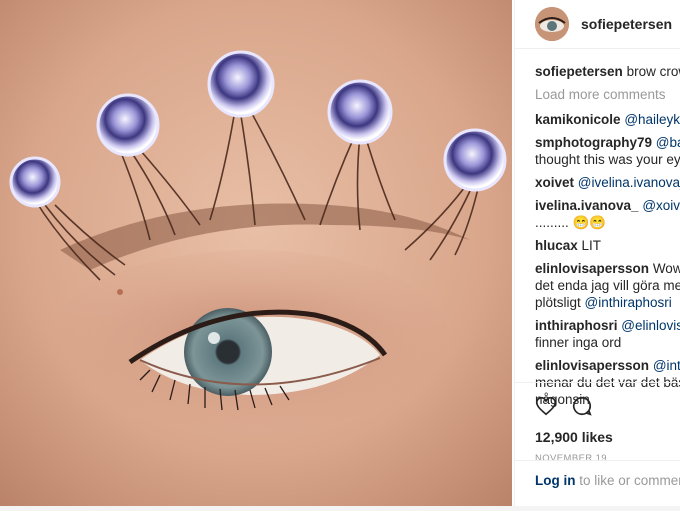 This screenshot has width=680, height=511. Describe the element at coordinates (593, 142) in the screenshot. I see `comment-username: smphotography79` at that location.